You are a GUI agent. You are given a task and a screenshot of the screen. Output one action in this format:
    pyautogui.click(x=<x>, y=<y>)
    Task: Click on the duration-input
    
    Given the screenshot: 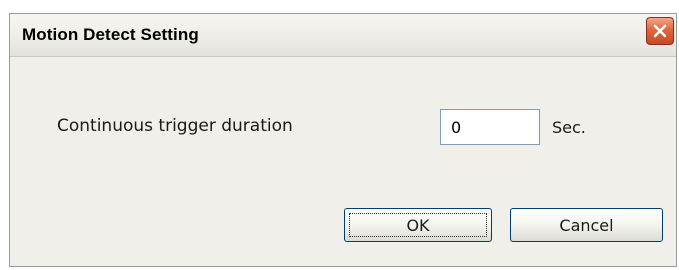 What is the action you would take?
    pyautogui.click(x=490, y=127)
    